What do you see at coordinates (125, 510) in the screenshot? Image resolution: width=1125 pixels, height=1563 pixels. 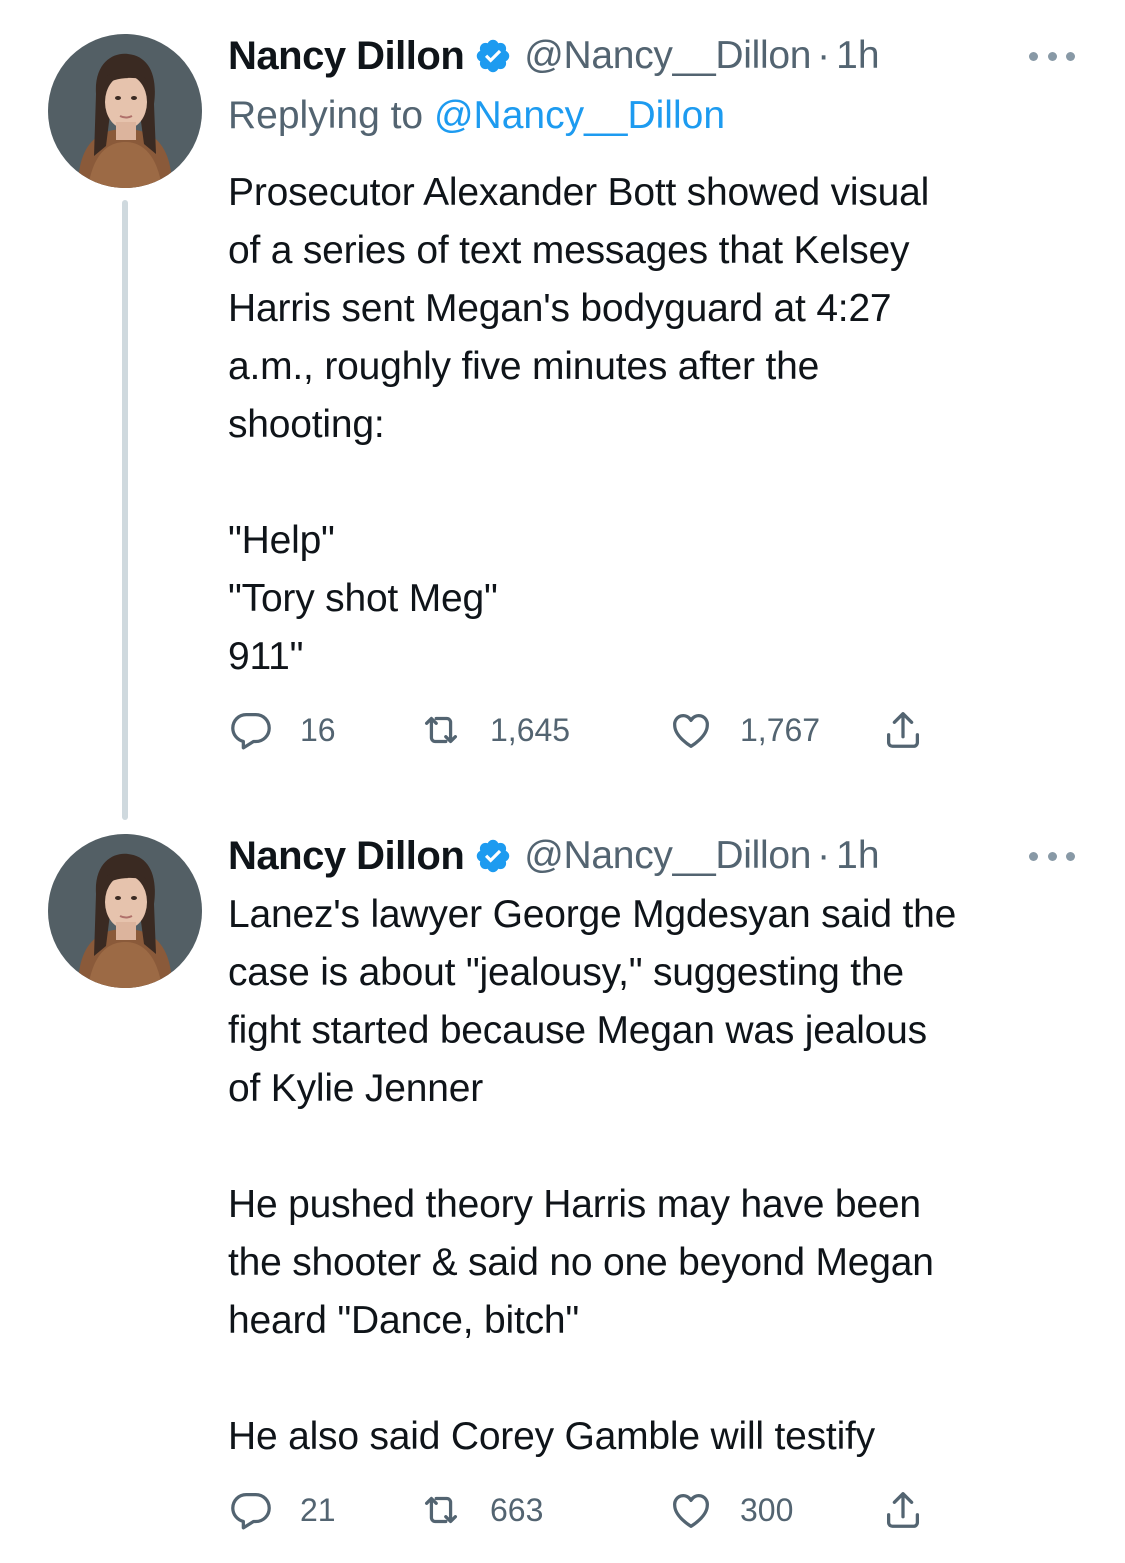 I see `thread-connector-line` at bounding box center [125, 510].